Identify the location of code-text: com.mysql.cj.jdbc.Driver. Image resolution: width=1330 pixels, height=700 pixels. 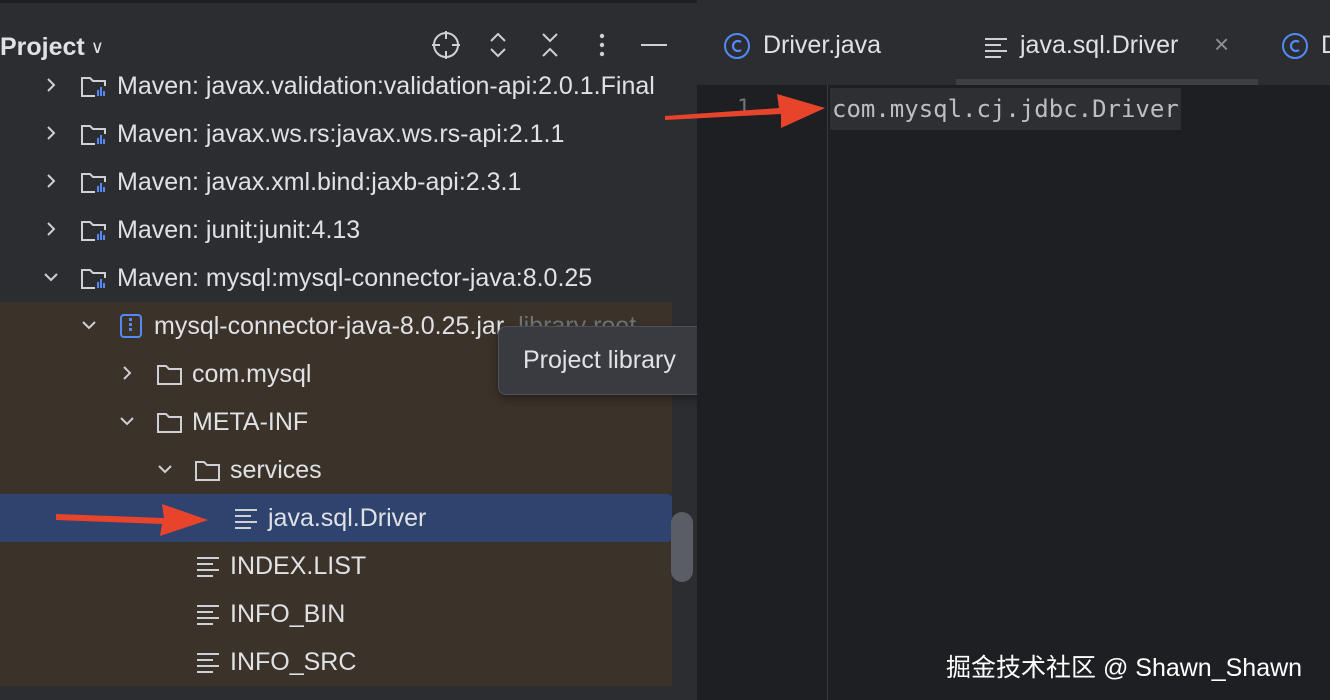
(1005, 109).